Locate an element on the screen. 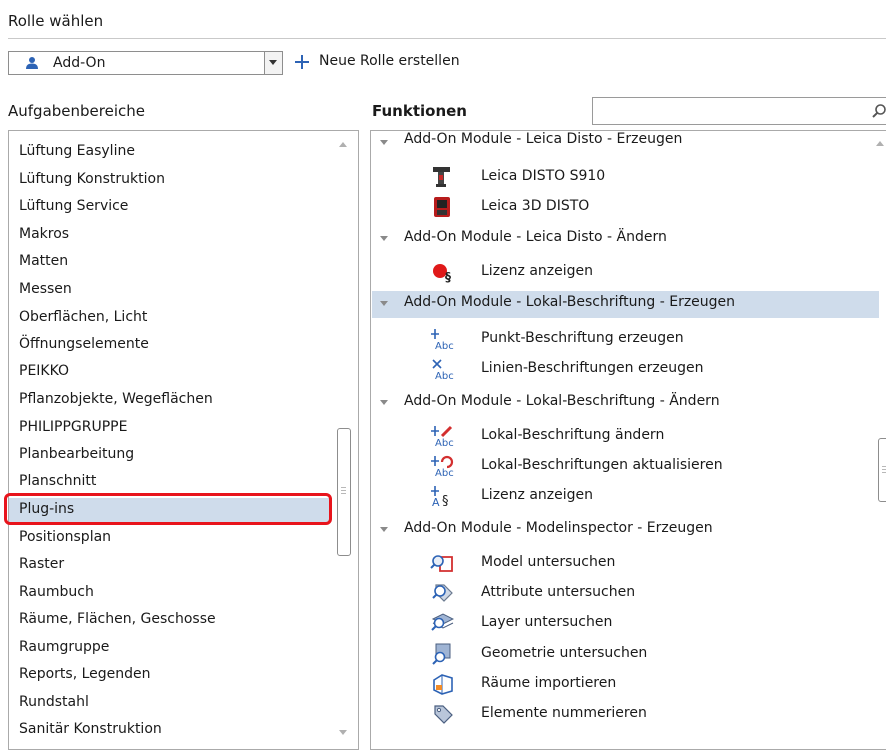 Image resolution: width=886 pixels, height=750 pixels. tasks-scrollbar-thumb is located at coordinates (344, 492).